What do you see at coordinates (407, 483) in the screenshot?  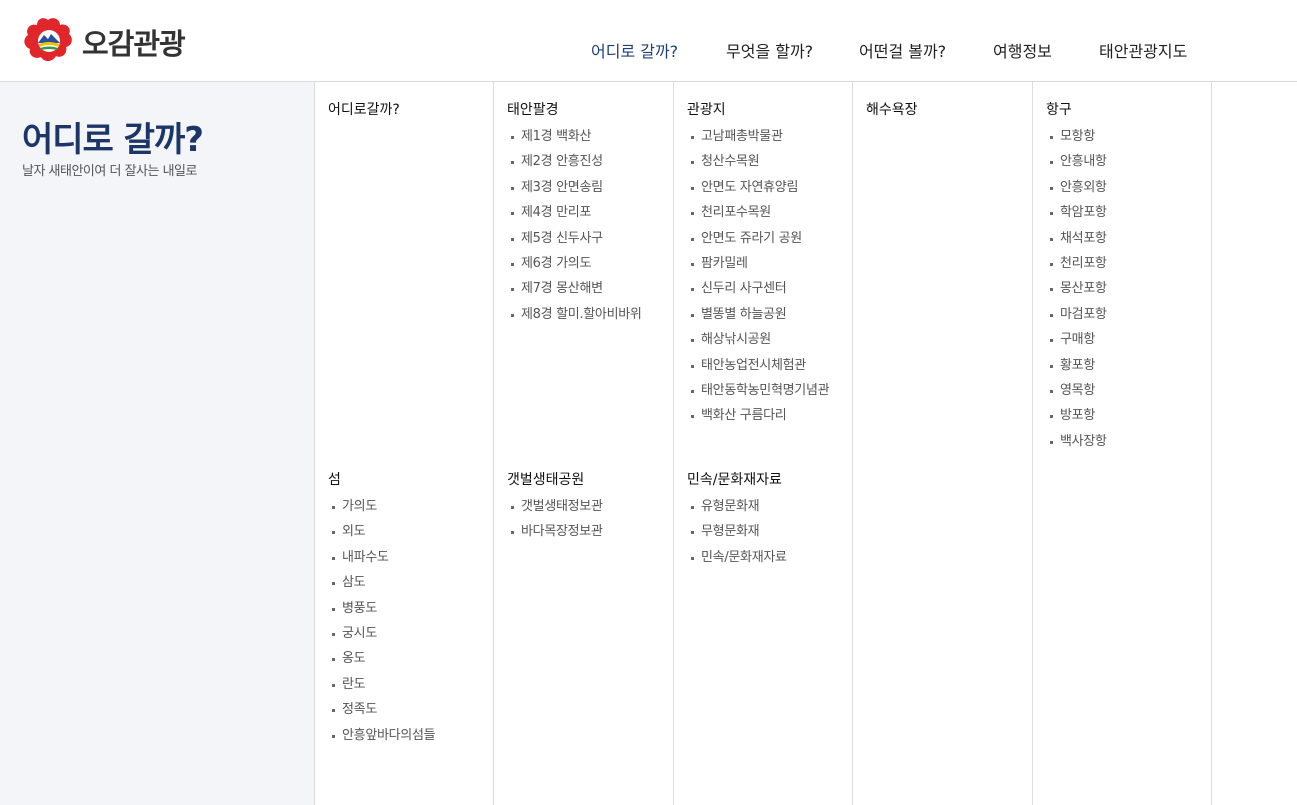 I see `submenu-group-title: 섬` at bounding box center [407, 483].